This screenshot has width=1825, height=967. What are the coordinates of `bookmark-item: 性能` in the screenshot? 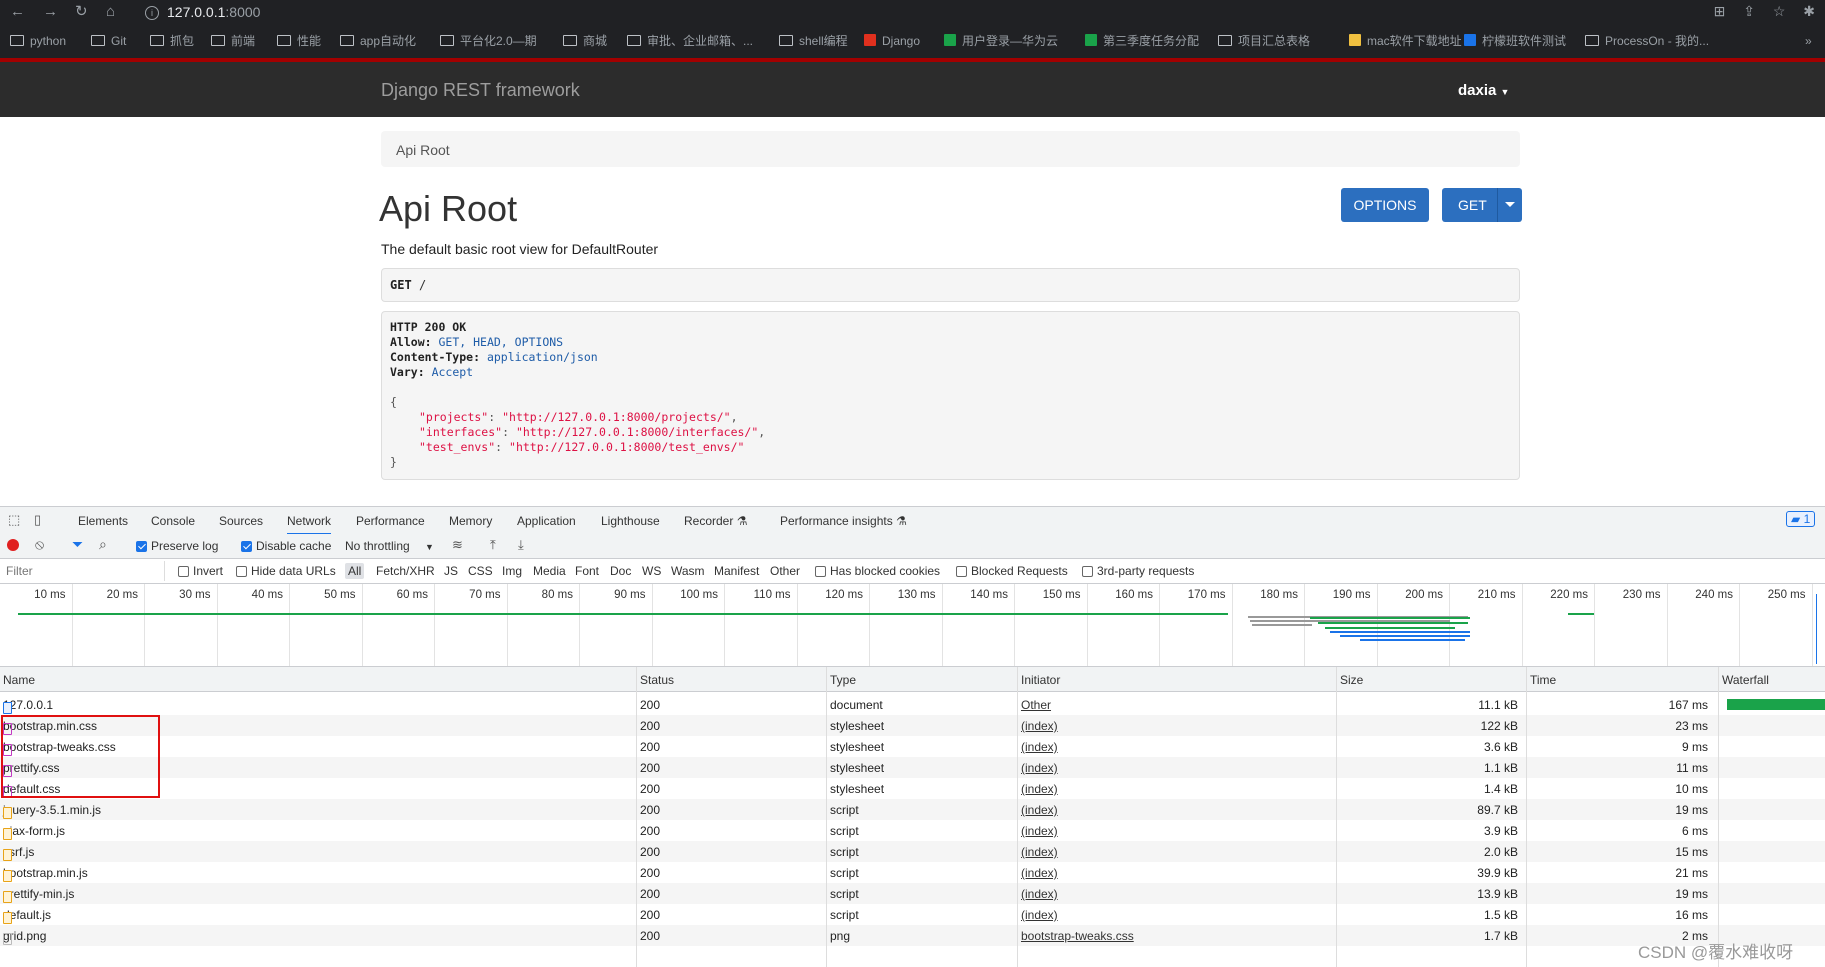 It's located at (299, 41).